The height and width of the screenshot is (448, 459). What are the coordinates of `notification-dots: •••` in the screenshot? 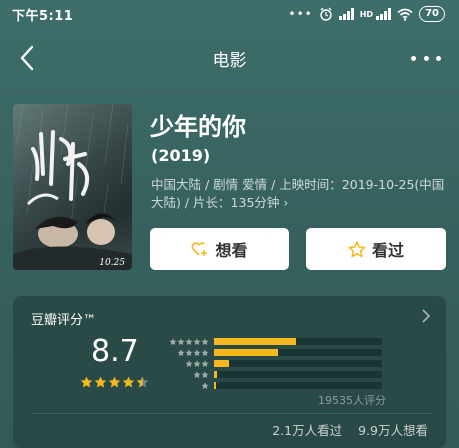 It's located at (300, 14).